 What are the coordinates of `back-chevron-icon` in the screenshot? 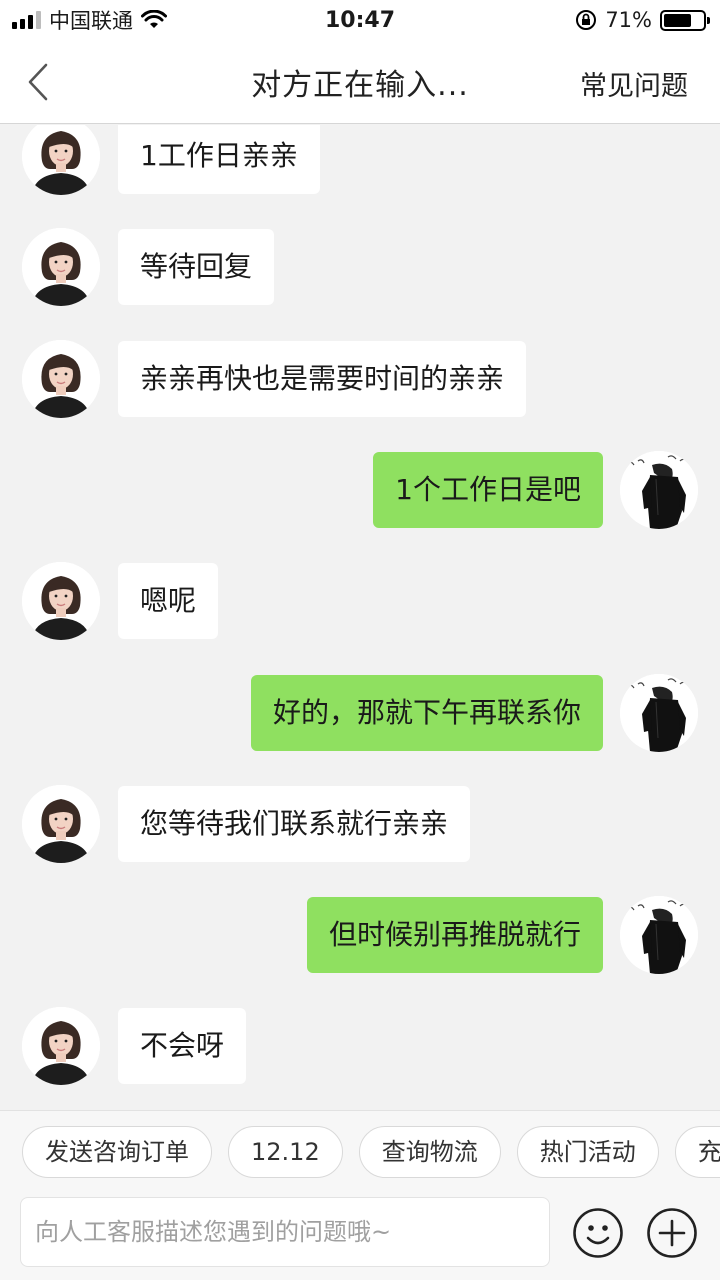 It's located at (38, 82).